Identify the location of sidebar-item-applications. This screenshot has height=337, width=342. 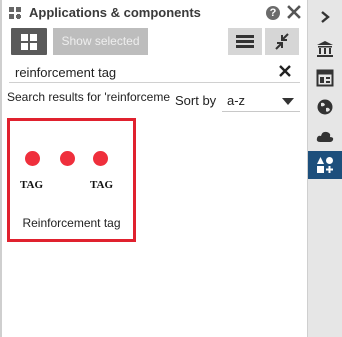
(325, 165).